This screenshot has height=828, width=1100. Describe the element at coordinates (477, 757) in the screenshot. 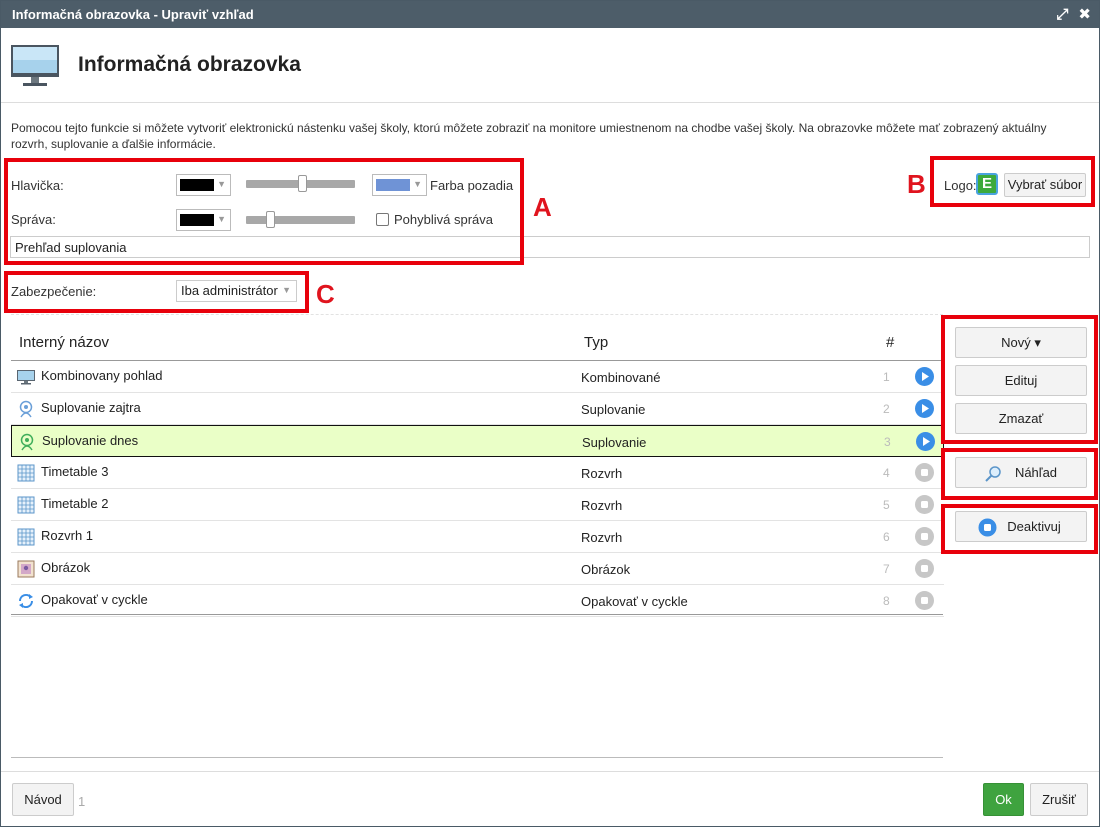

I see `content-bottom-line` at that location.